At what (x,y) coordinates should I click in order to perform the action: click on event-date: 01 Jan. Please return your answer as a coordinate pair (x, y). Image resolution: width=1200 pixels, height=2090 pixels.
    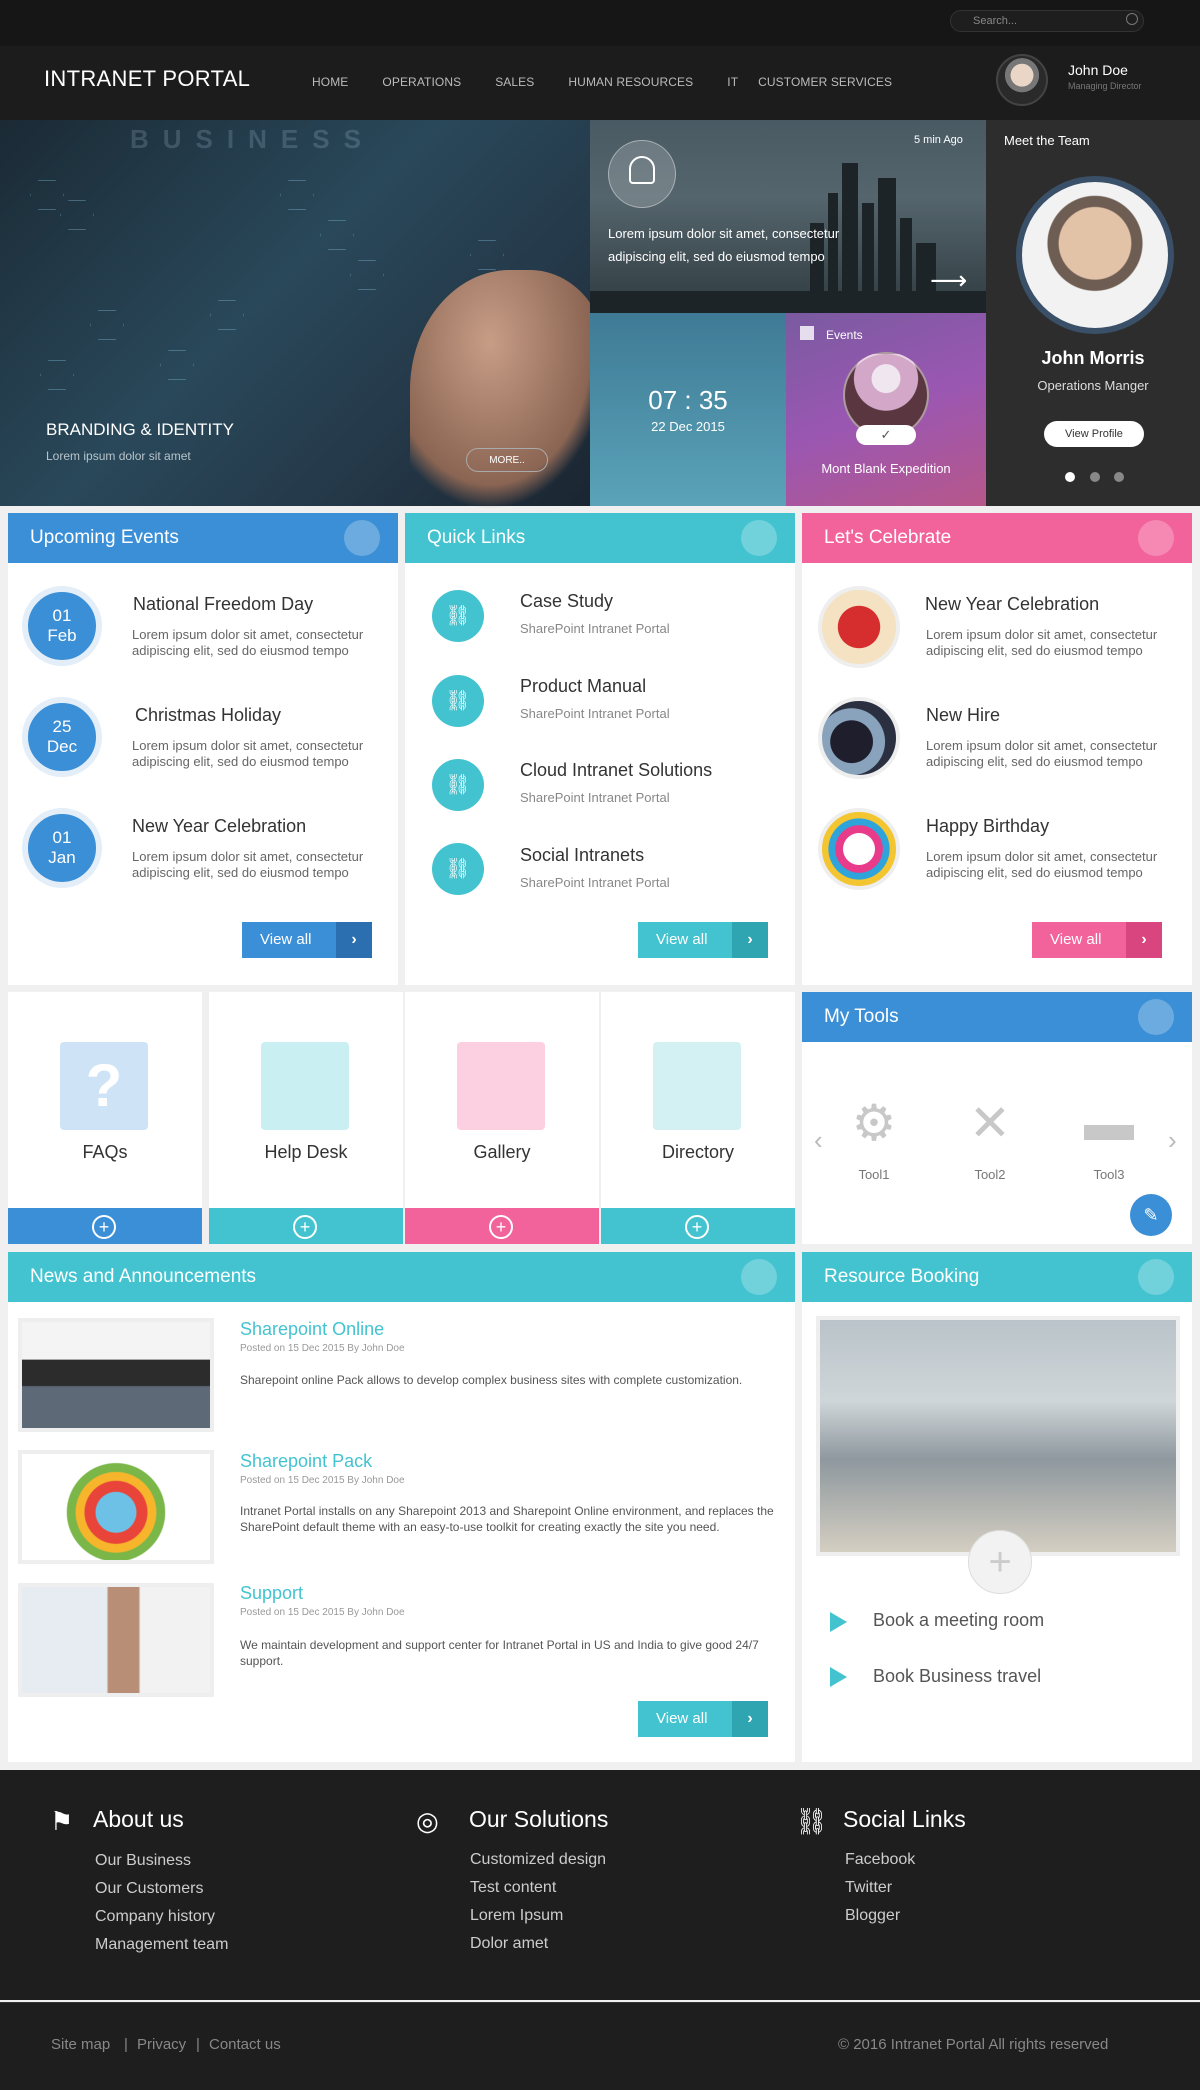
    Looking at the image, I should click on (62, 848).